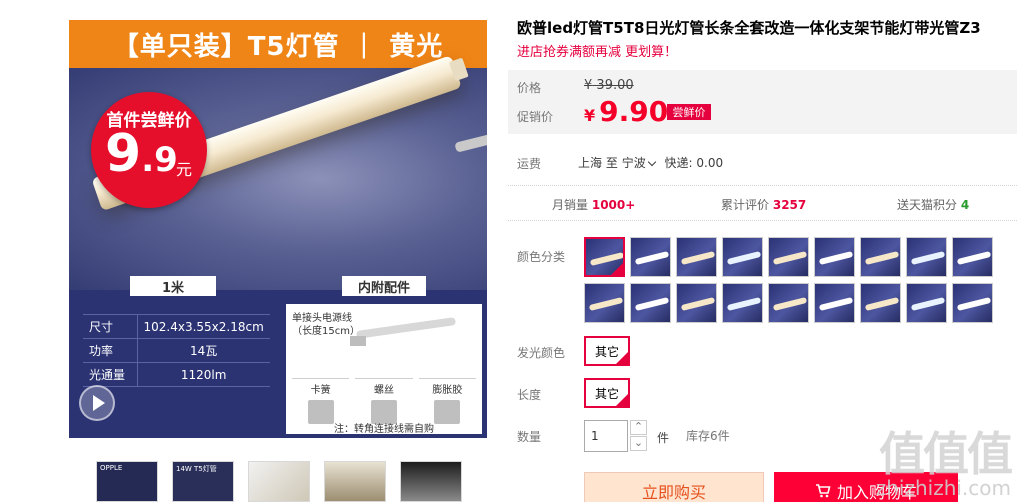 This screenshot has height=502, width=1017. What do you see at coordinates (689, 112) in the screenshot?
I see `promo-price-tag: 尝鲜价` at bounding box center [689, 112].